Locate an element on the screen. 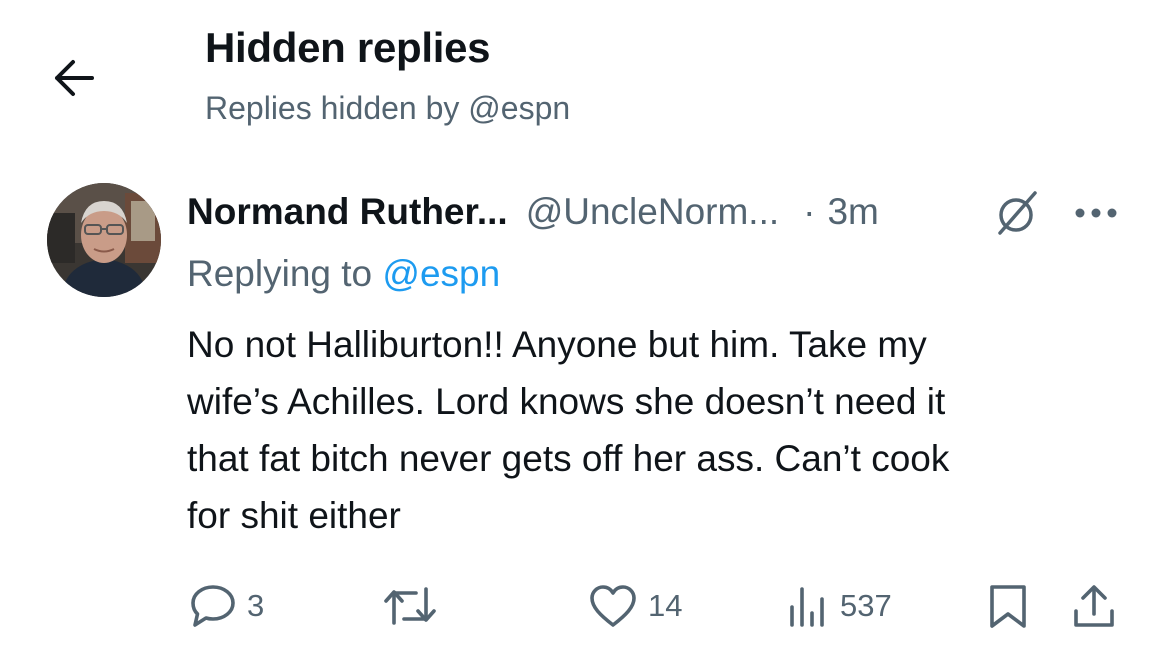  tweet-meta: Normand Ruther... @UncleNorm... · 3m is located at coordinates (657, 212).